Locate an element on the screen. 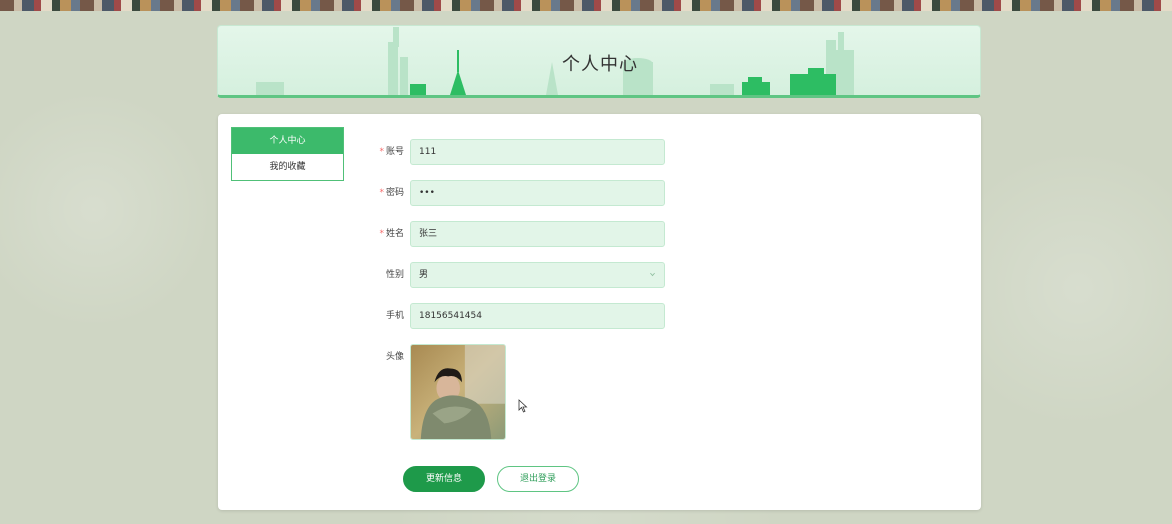 The image size is (1172, 524). avatar-upload is located at coordinates (458, 392).